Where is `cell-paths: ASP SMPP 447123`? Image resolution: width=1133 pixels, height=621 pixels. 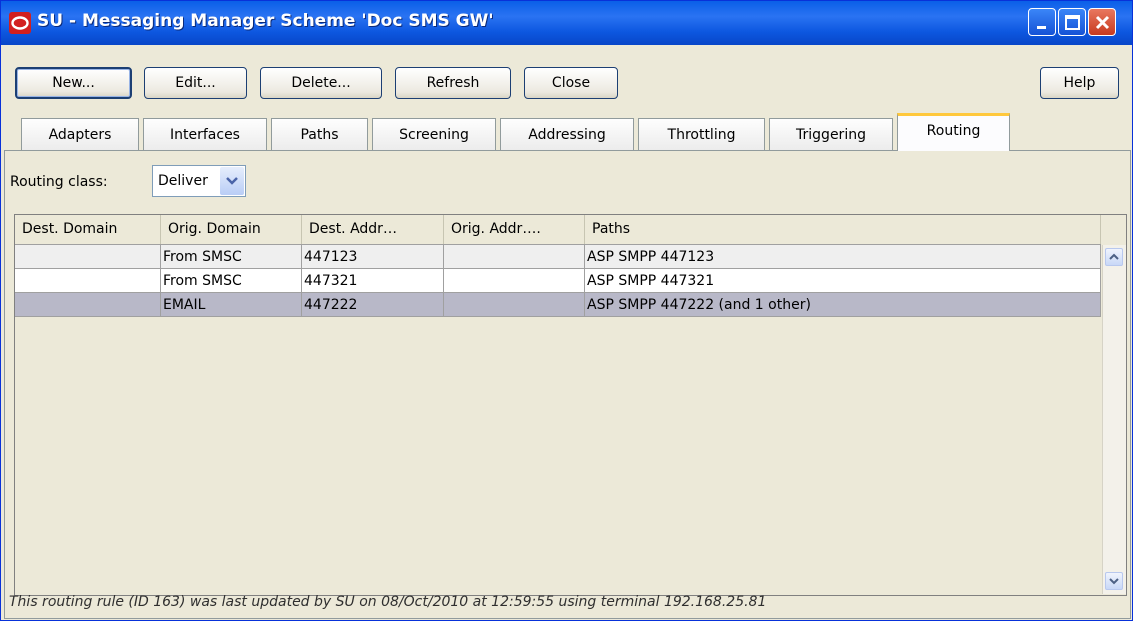 cell-paths: ASP SMPP 447123 is located at coordinates (843, 257).